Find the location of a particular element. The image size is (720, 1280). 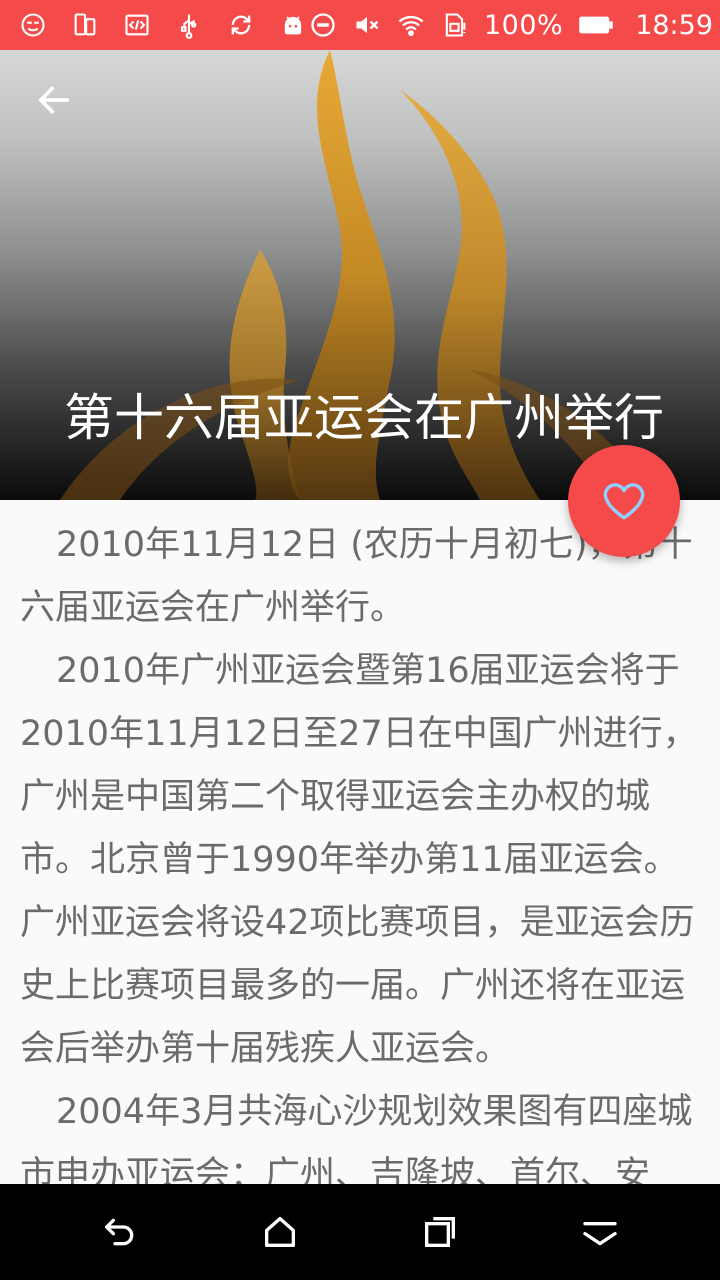

heart-icon is located at coordinates (624, 501).